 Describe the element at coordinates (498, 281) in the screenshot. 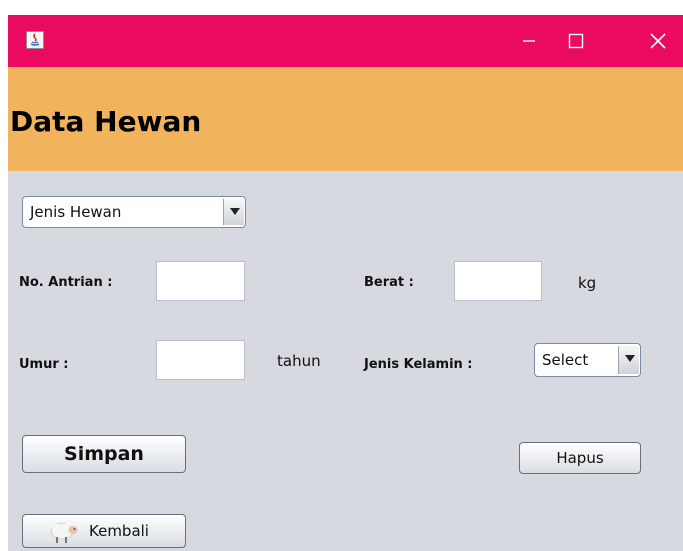

I see `weight-field` at that location.